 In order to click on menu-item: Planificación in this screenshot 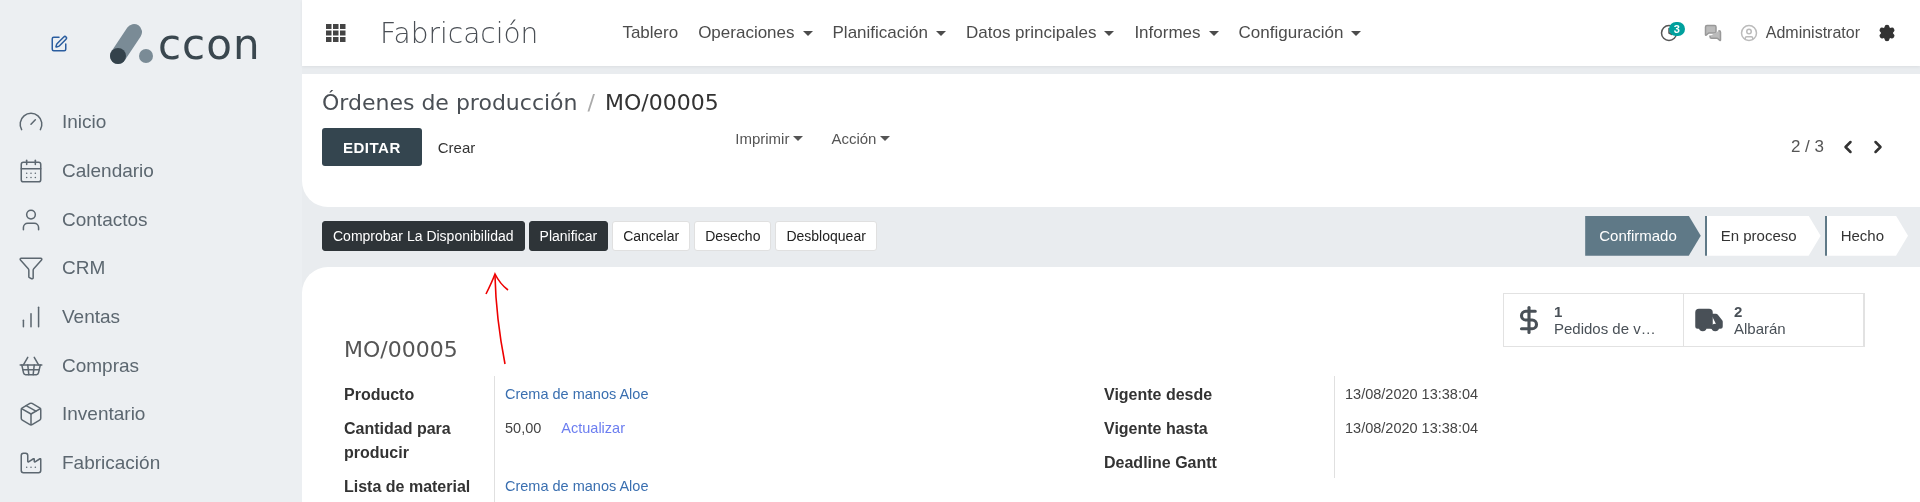, I will do `click(889, 33)`.